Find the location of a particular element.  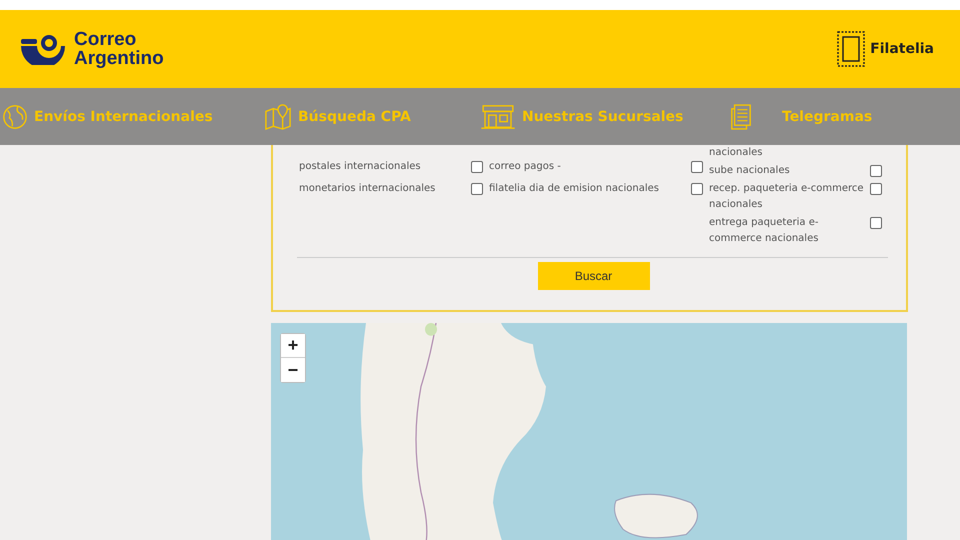

logo-text: Correo Argentino is located at coordinates (124, 49).